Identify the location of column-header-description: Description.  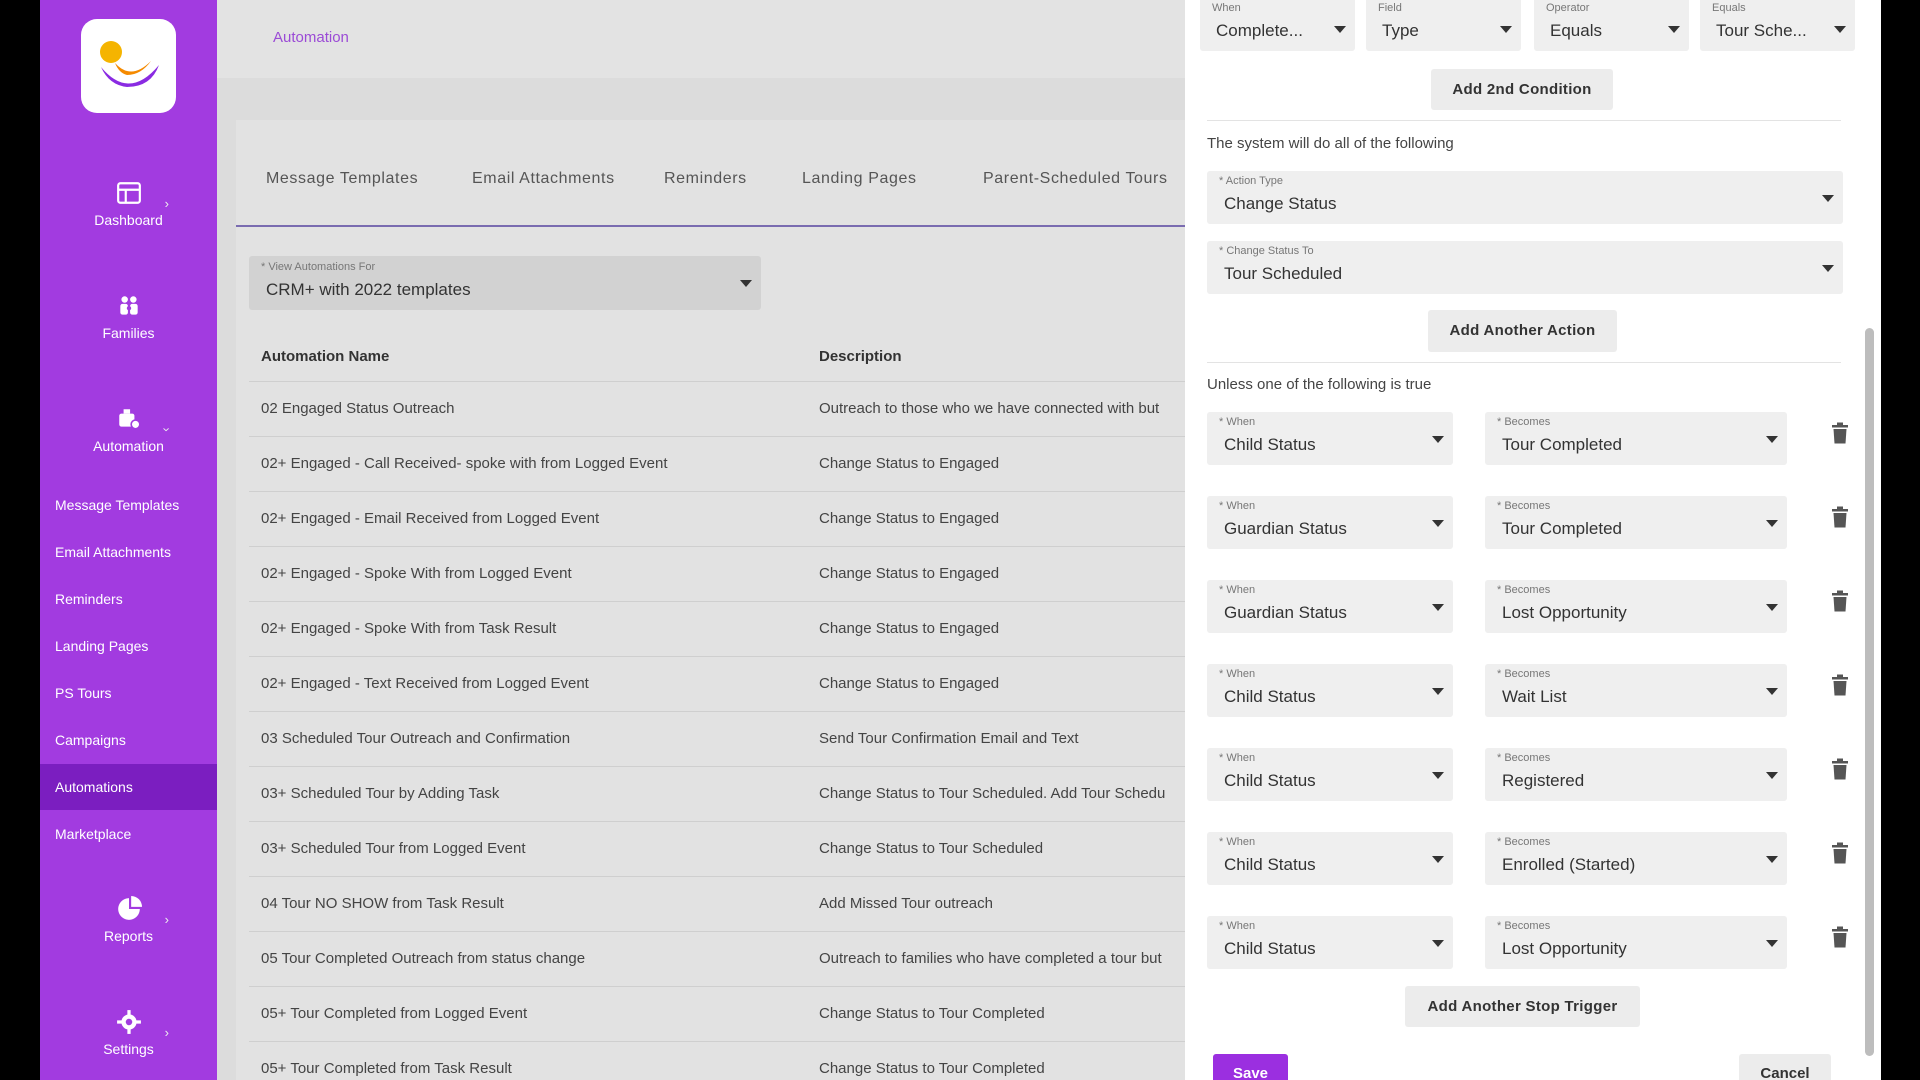
(860, 356).